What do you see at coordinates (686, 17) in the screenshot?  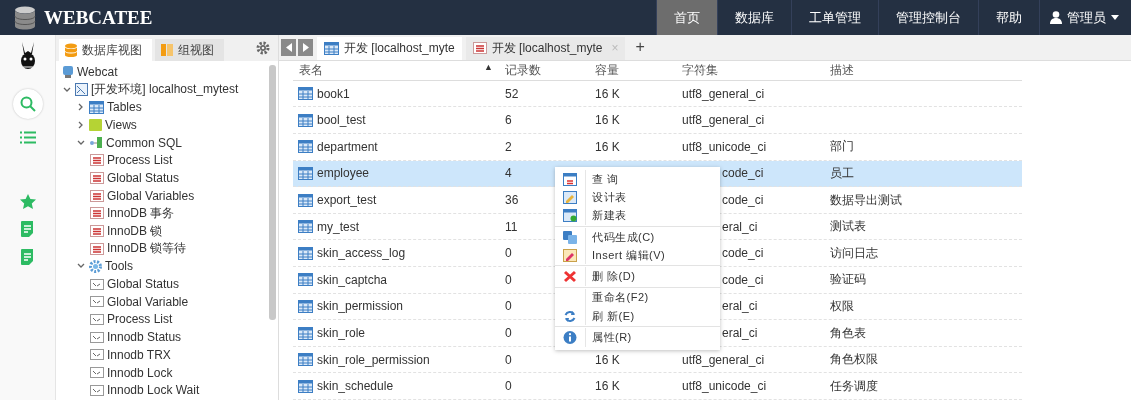 I see `nav-item: 首页` at bounding box center [686, 17].